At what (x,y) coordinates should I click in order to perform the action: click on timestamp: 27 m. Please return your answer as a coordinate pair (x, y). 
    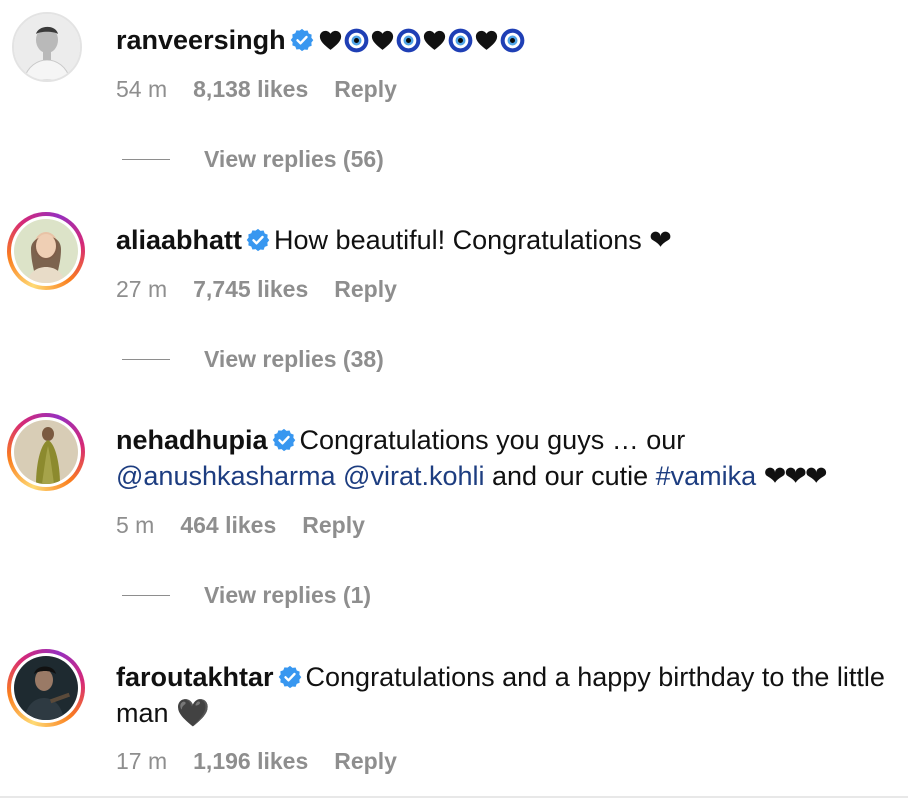
    Looking at the image, I should click on (142, 289).